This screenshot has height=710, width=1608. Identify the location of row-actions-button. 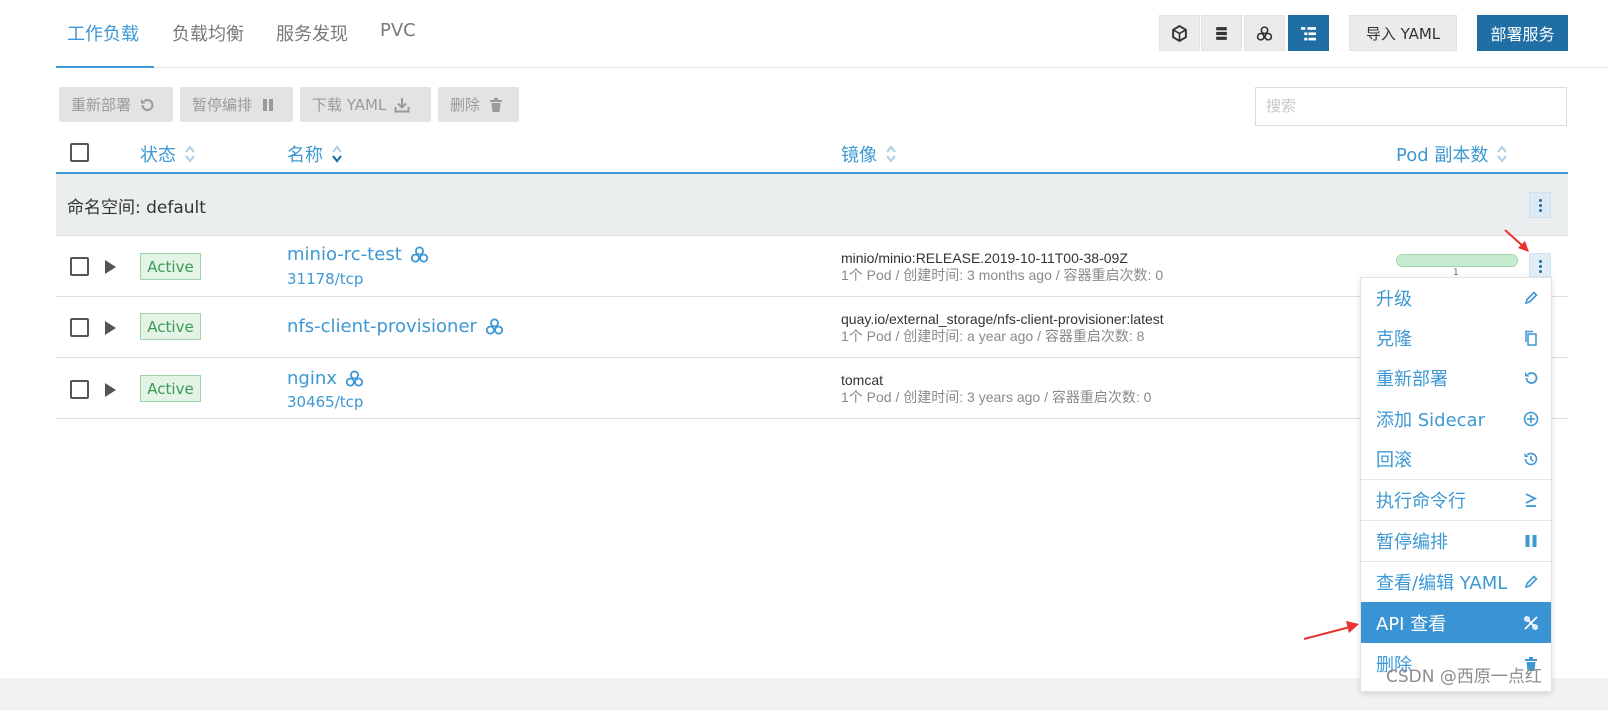
(1540, 266).